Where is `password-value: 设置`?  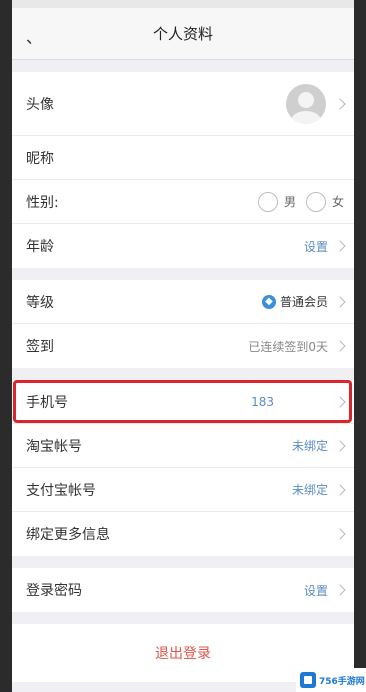
password-value: 设置 is located at coordinates (315, 590).